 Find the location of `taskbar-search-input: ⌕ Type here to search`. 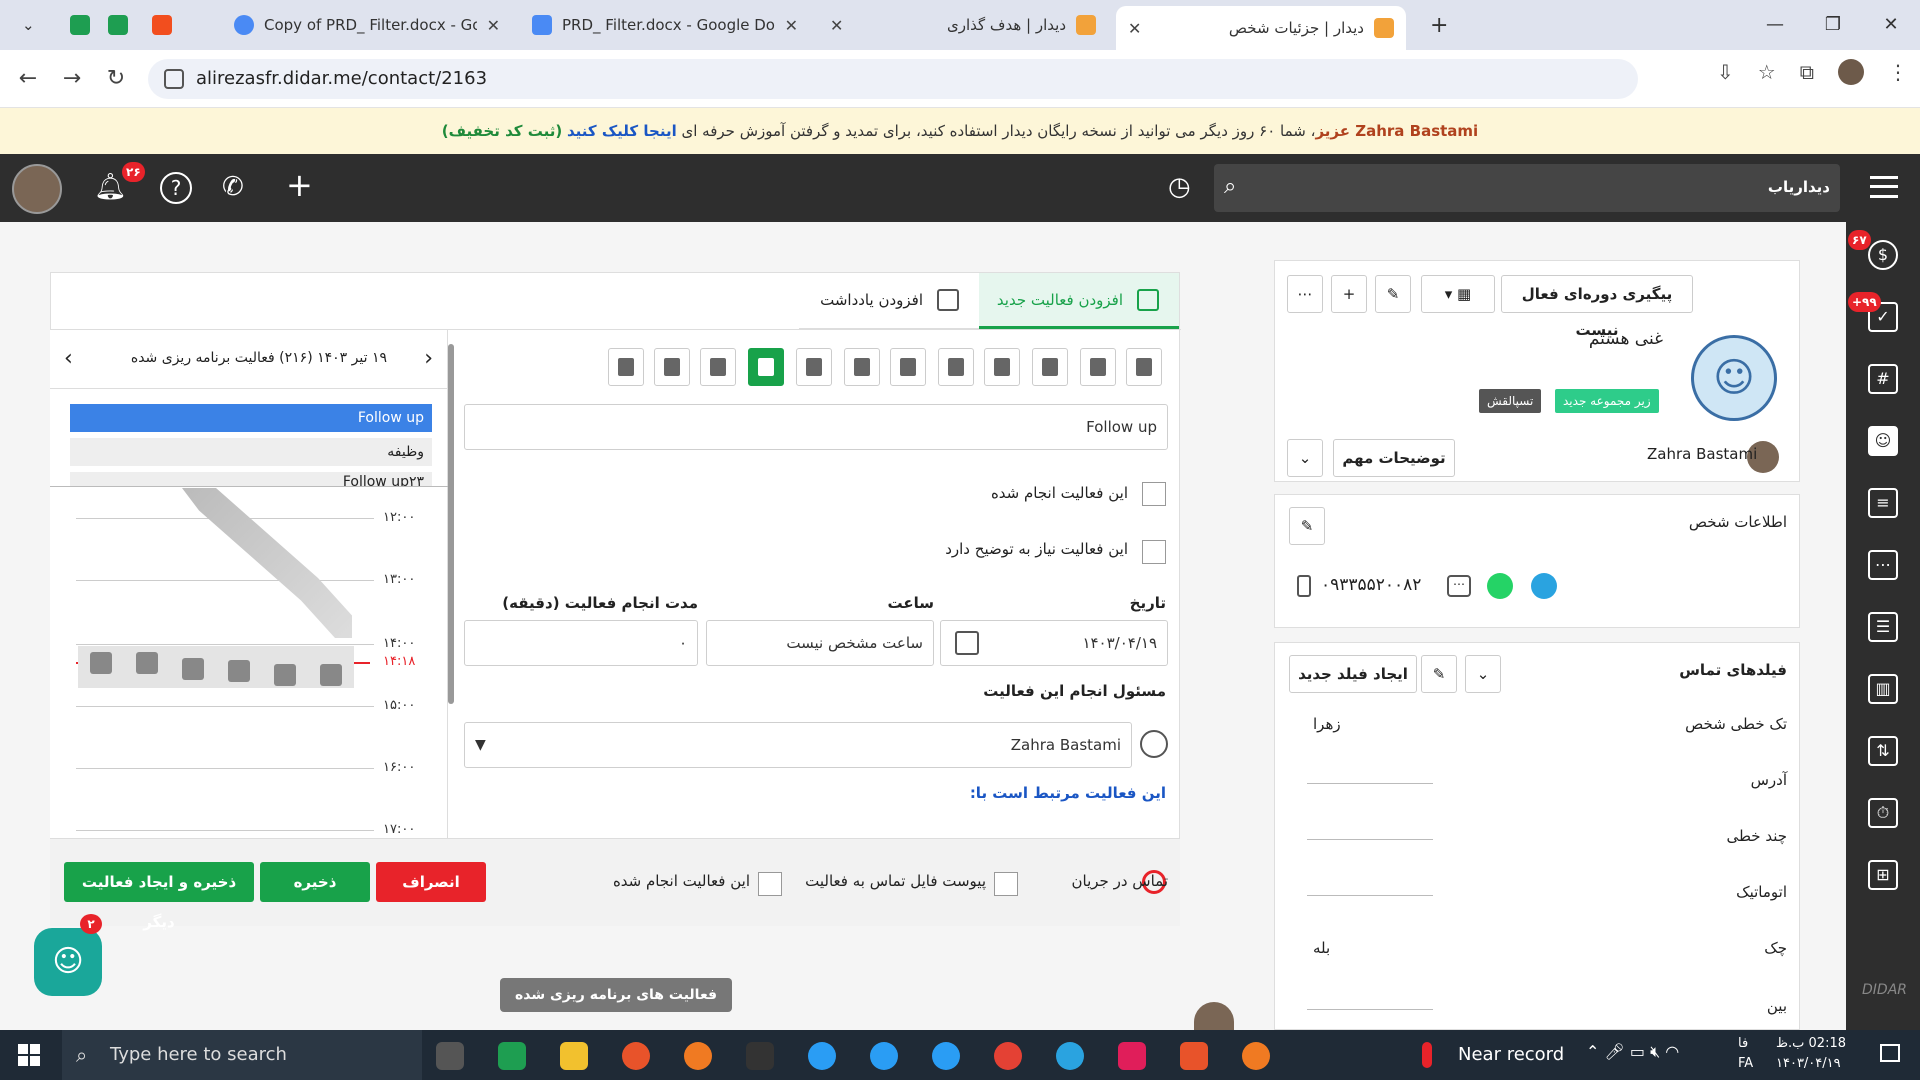

taskbar-search-input: ⌕ Type here to search is located at coordinates (242, 1055).